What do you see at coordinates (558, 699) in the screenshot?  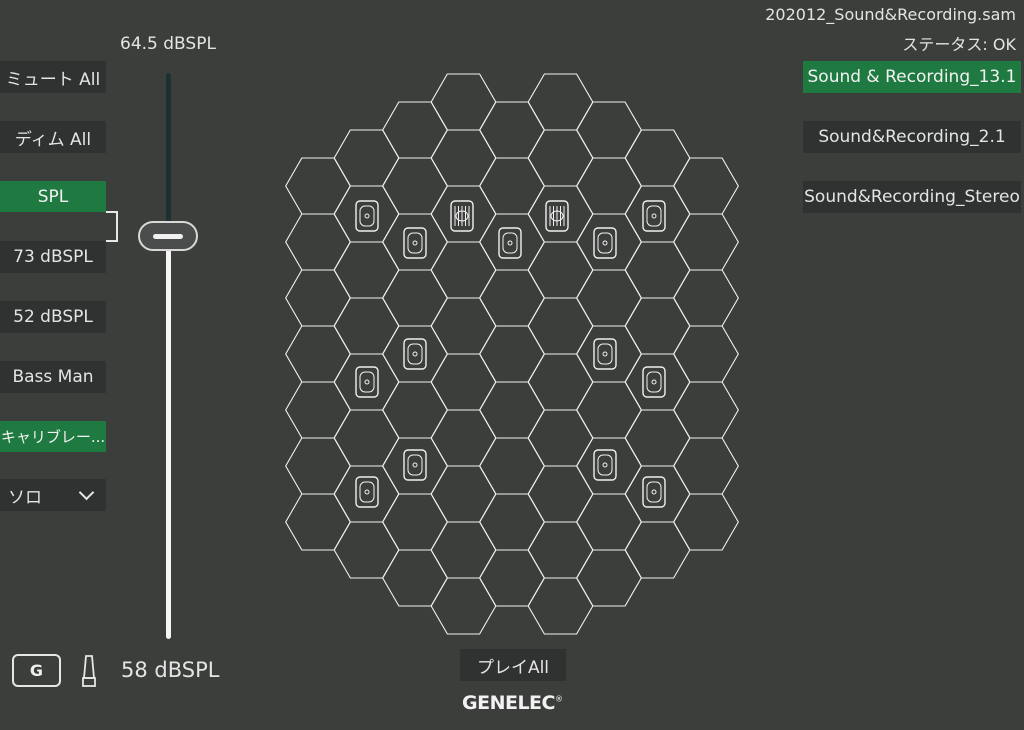 I see `brand-mark: ®` at bounding box center [558, 699].